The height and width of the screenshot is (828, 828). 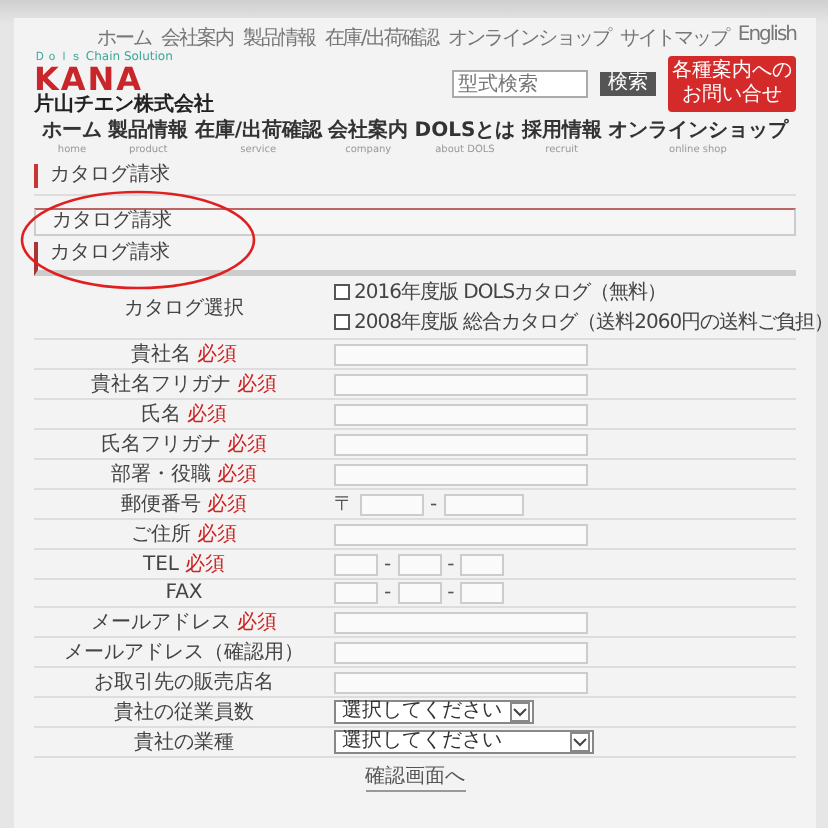 I want to click on option-label: 2008年度版 総合カタログ（送料2060円の送料ご負担）, so click(x=591, y=322).